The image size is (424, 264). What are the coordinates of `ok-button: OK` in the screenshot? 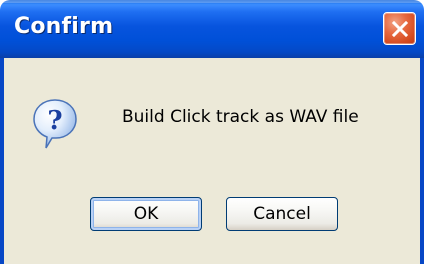 It's located at (146, 214).